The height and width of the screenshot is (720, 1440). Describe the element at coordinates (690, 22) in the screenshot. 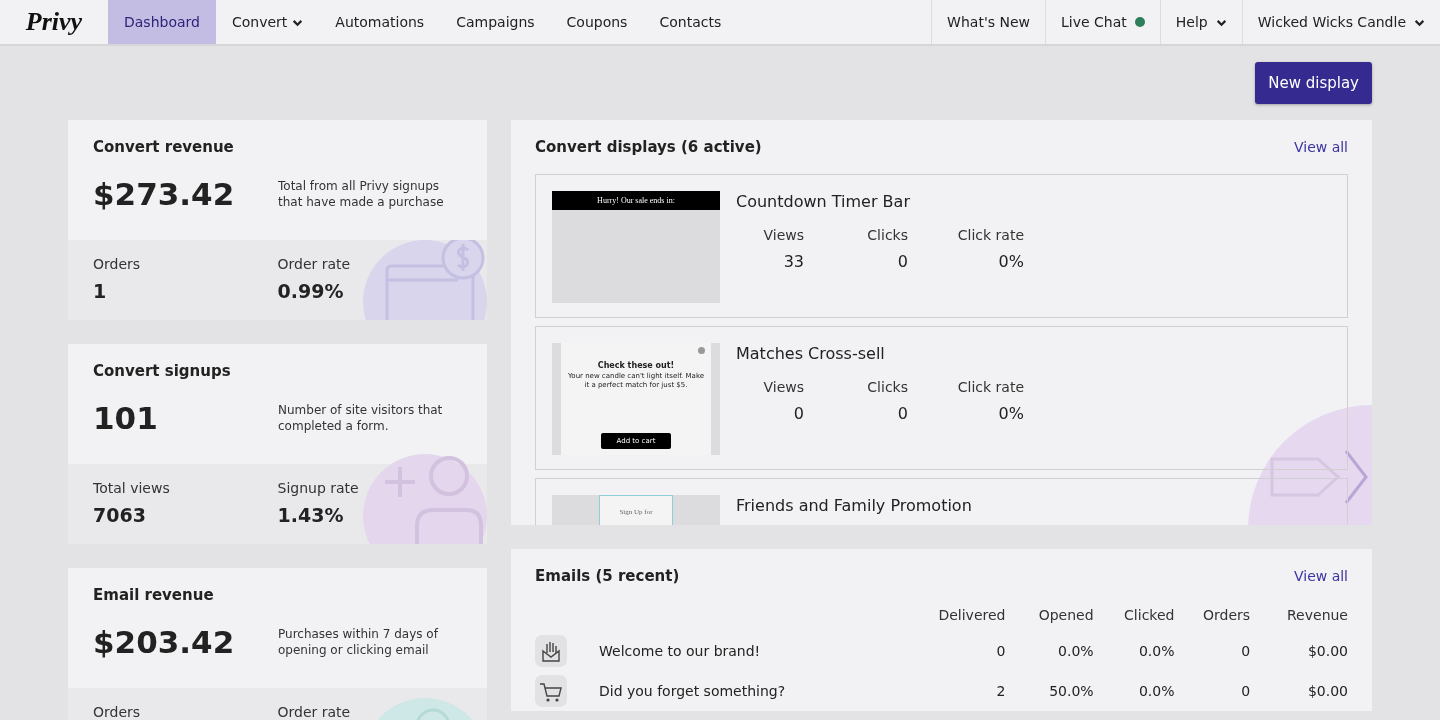

I see `nav-tab: Contacts` at that location.